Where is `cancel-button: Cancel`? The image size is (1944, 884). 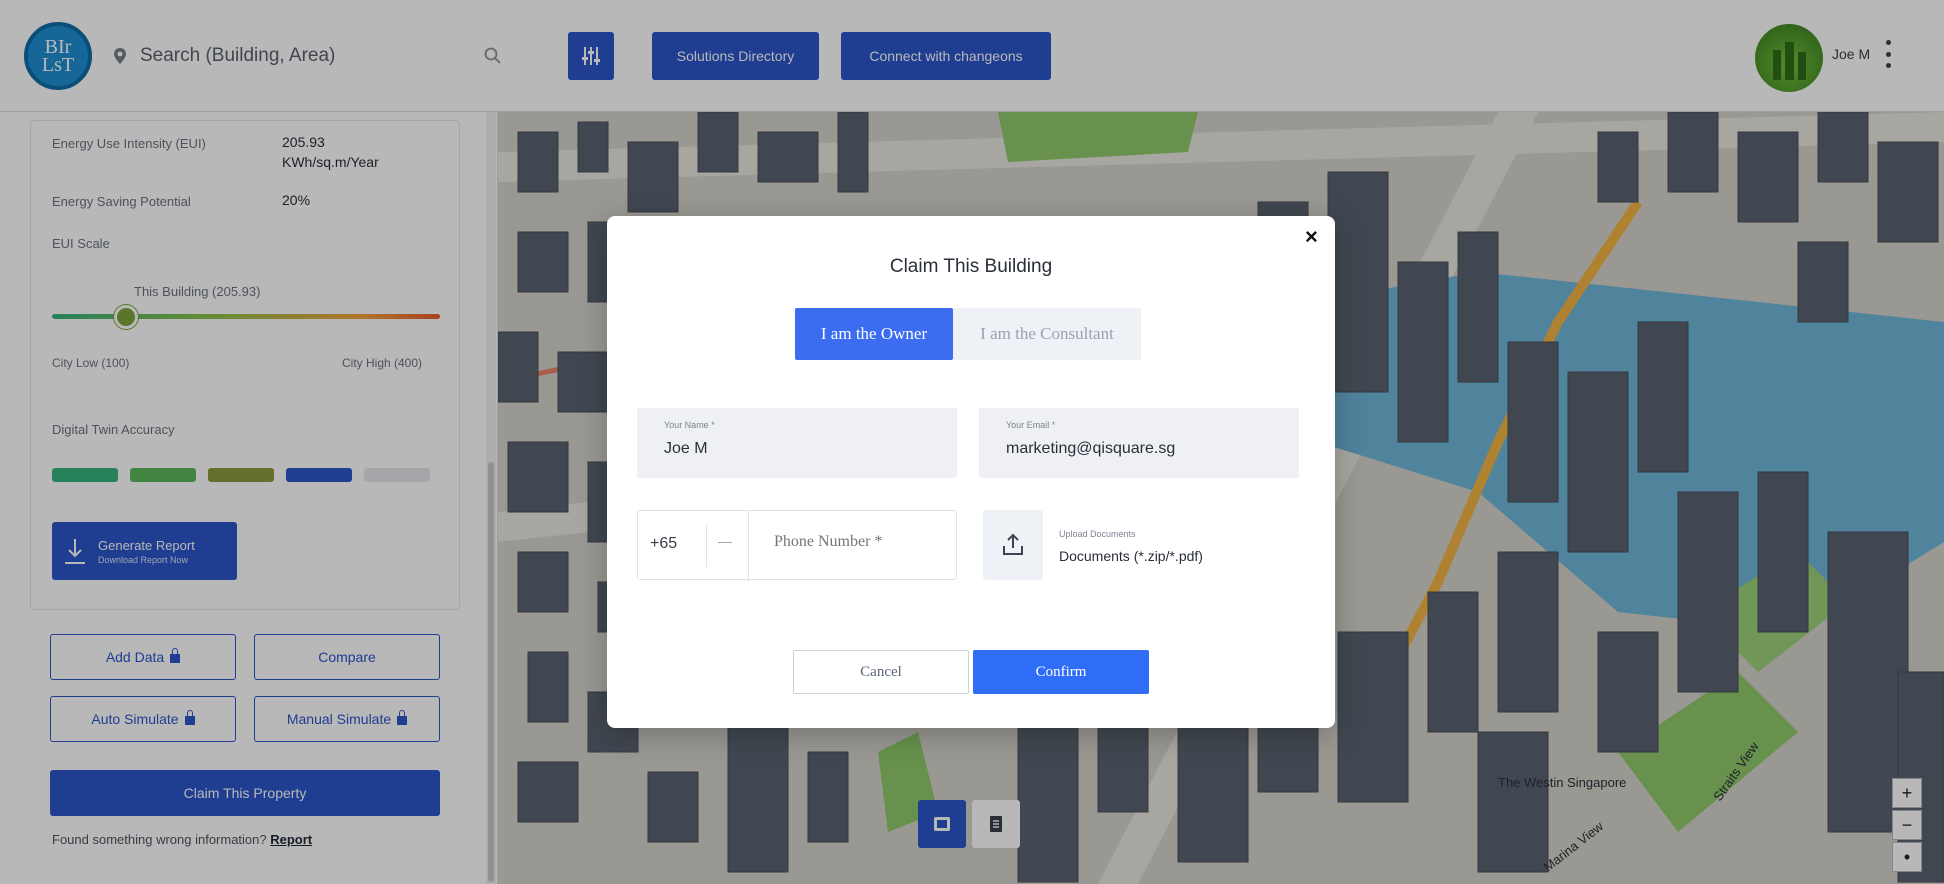
cancel-button: Cancel is located at coordinates (881, 672).